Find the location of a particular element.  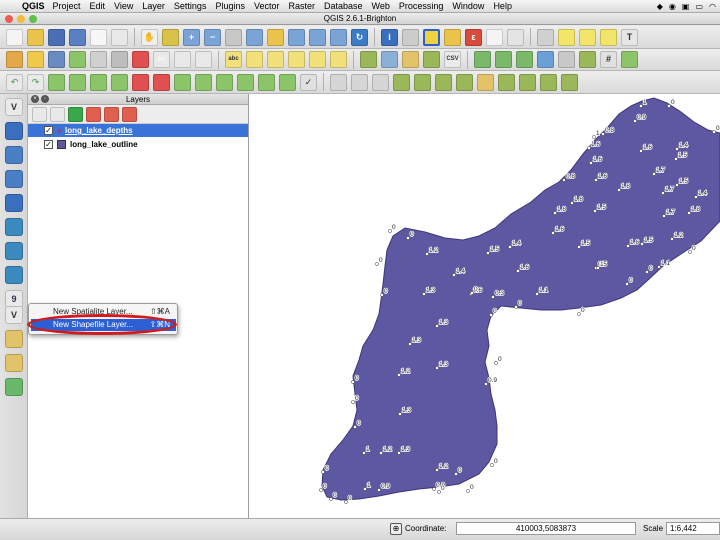

zoom-window-icon is located at coordinates (33, 19).